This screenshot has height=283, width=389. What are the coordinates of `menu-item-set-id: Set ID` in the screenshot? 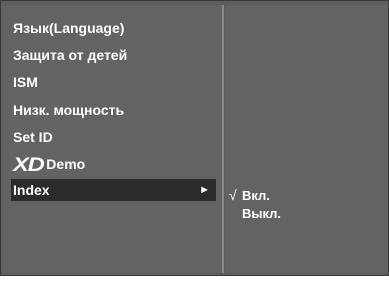 It's located at (33, 137).